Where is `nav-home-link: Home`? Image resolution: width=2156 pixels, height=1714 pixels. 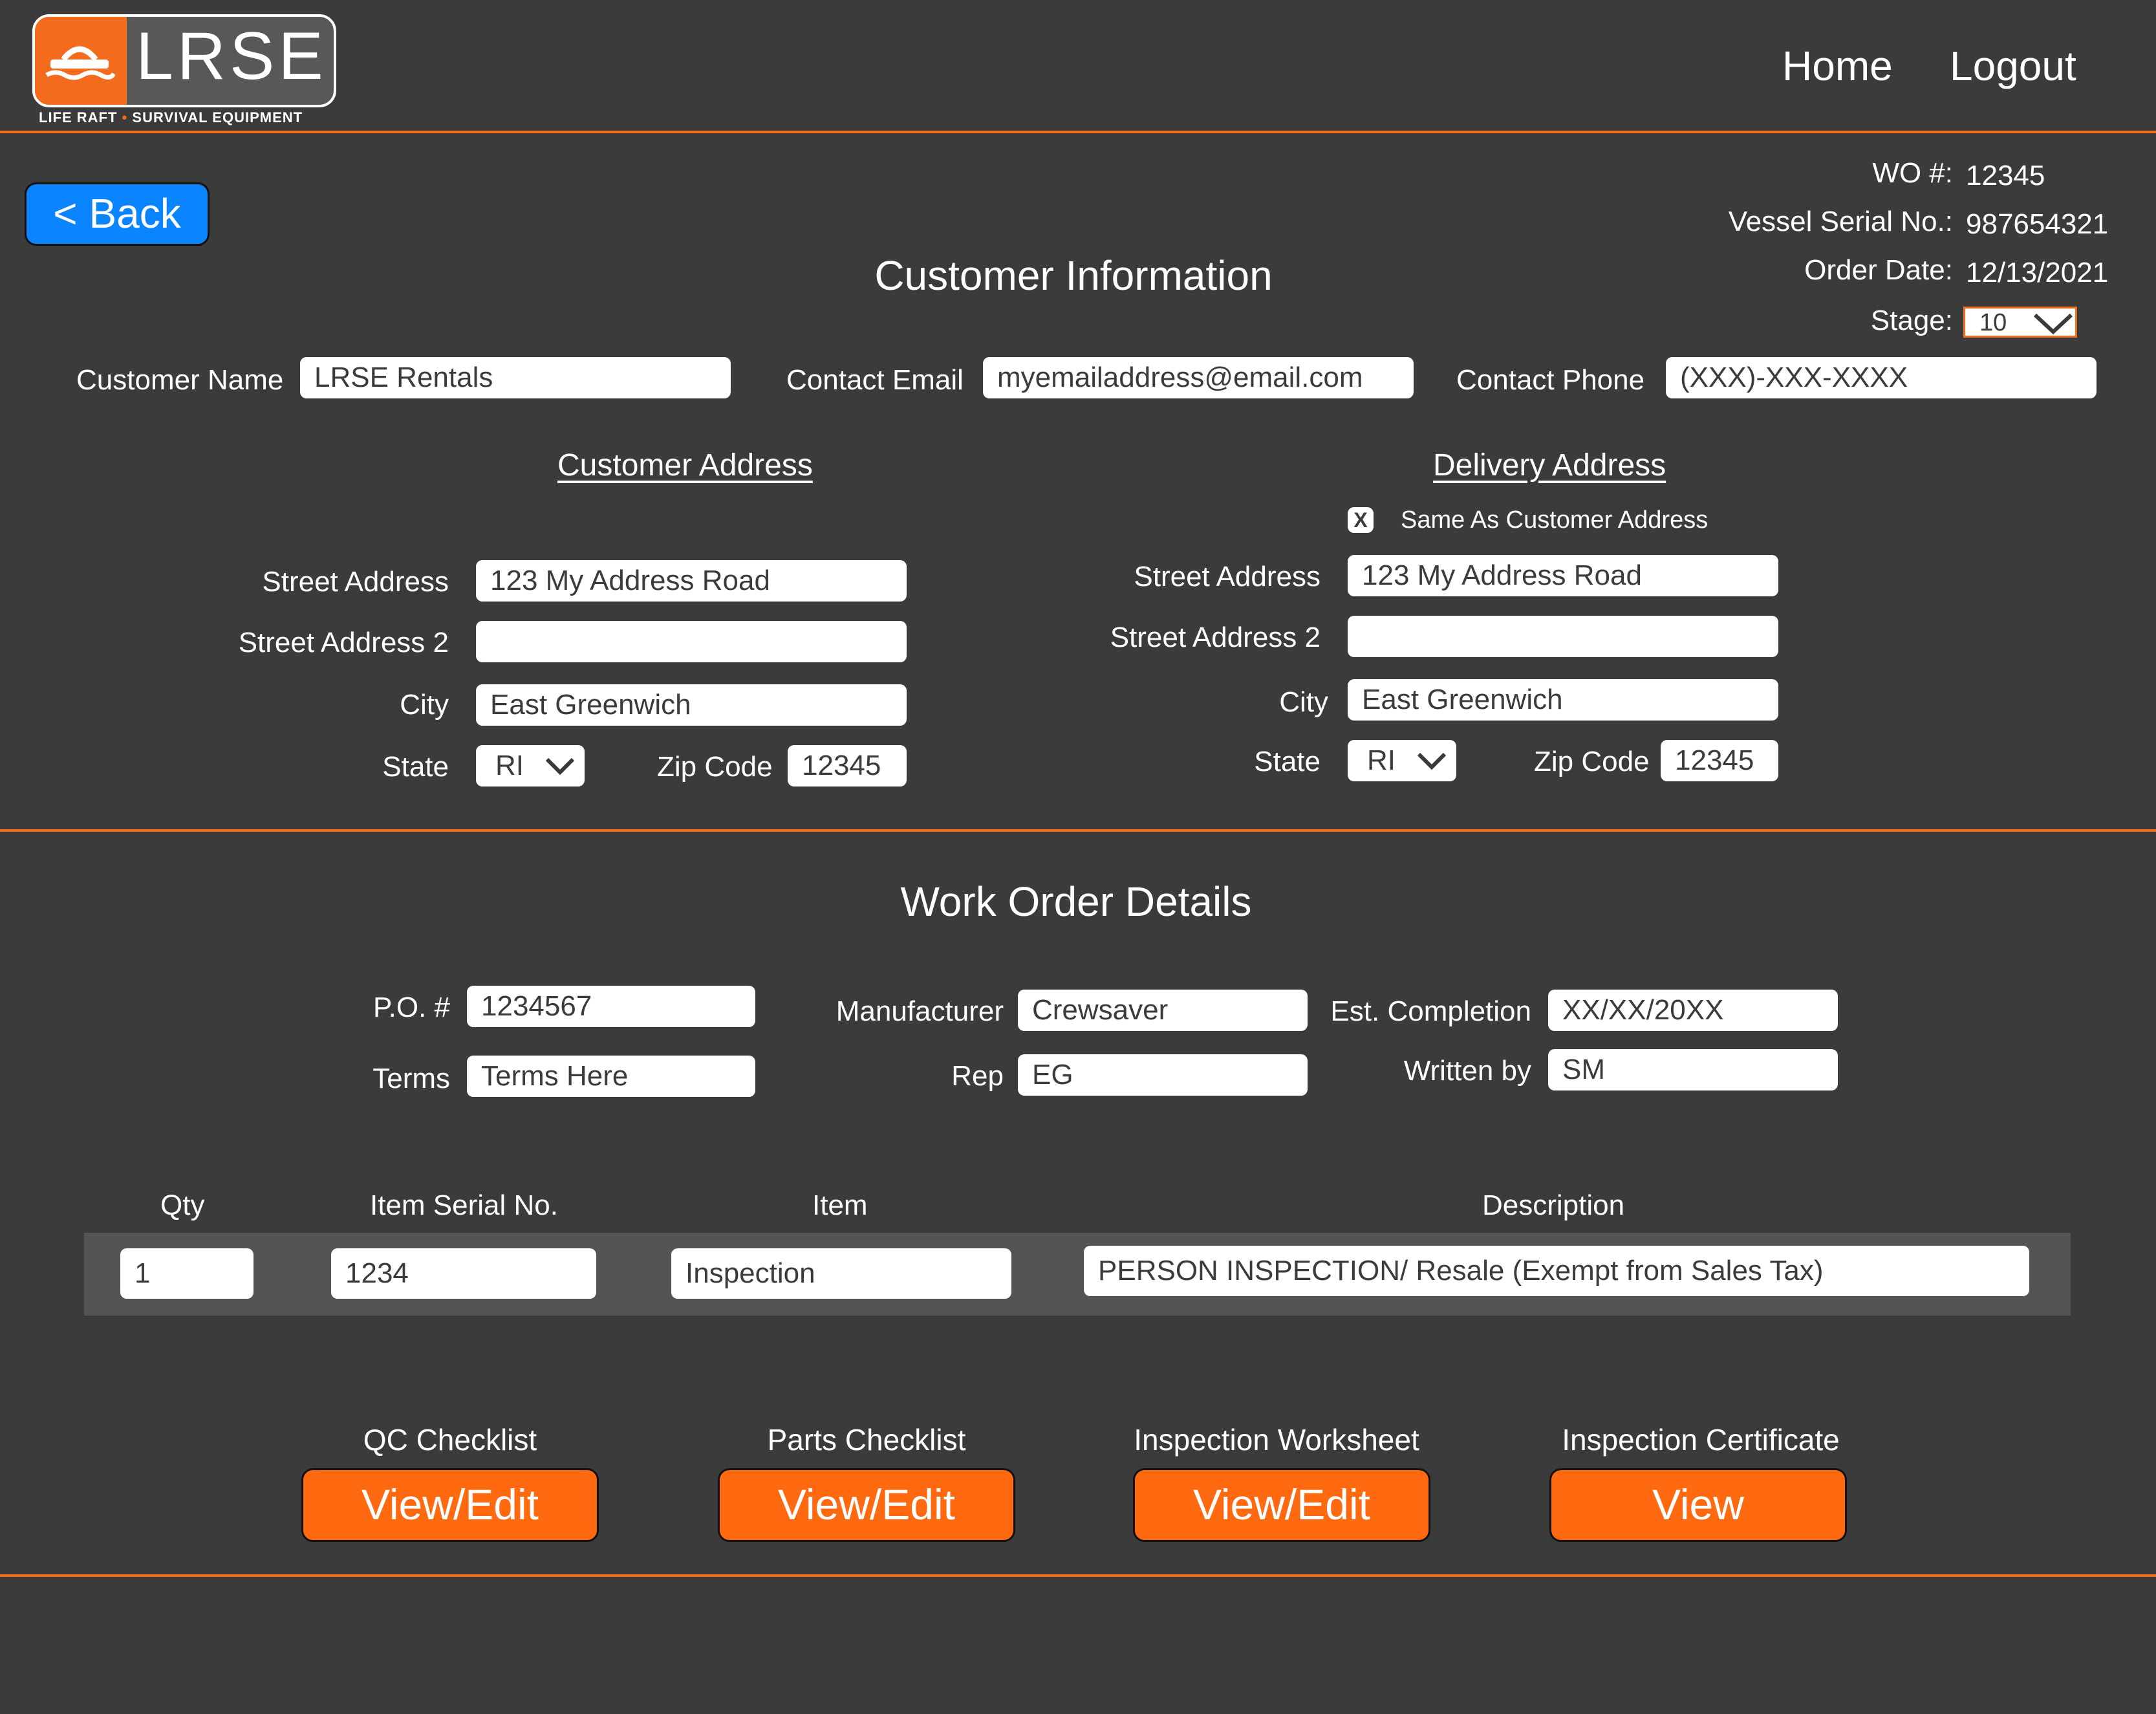 nav-home-link: Home is located at coordinates (1838, 66).